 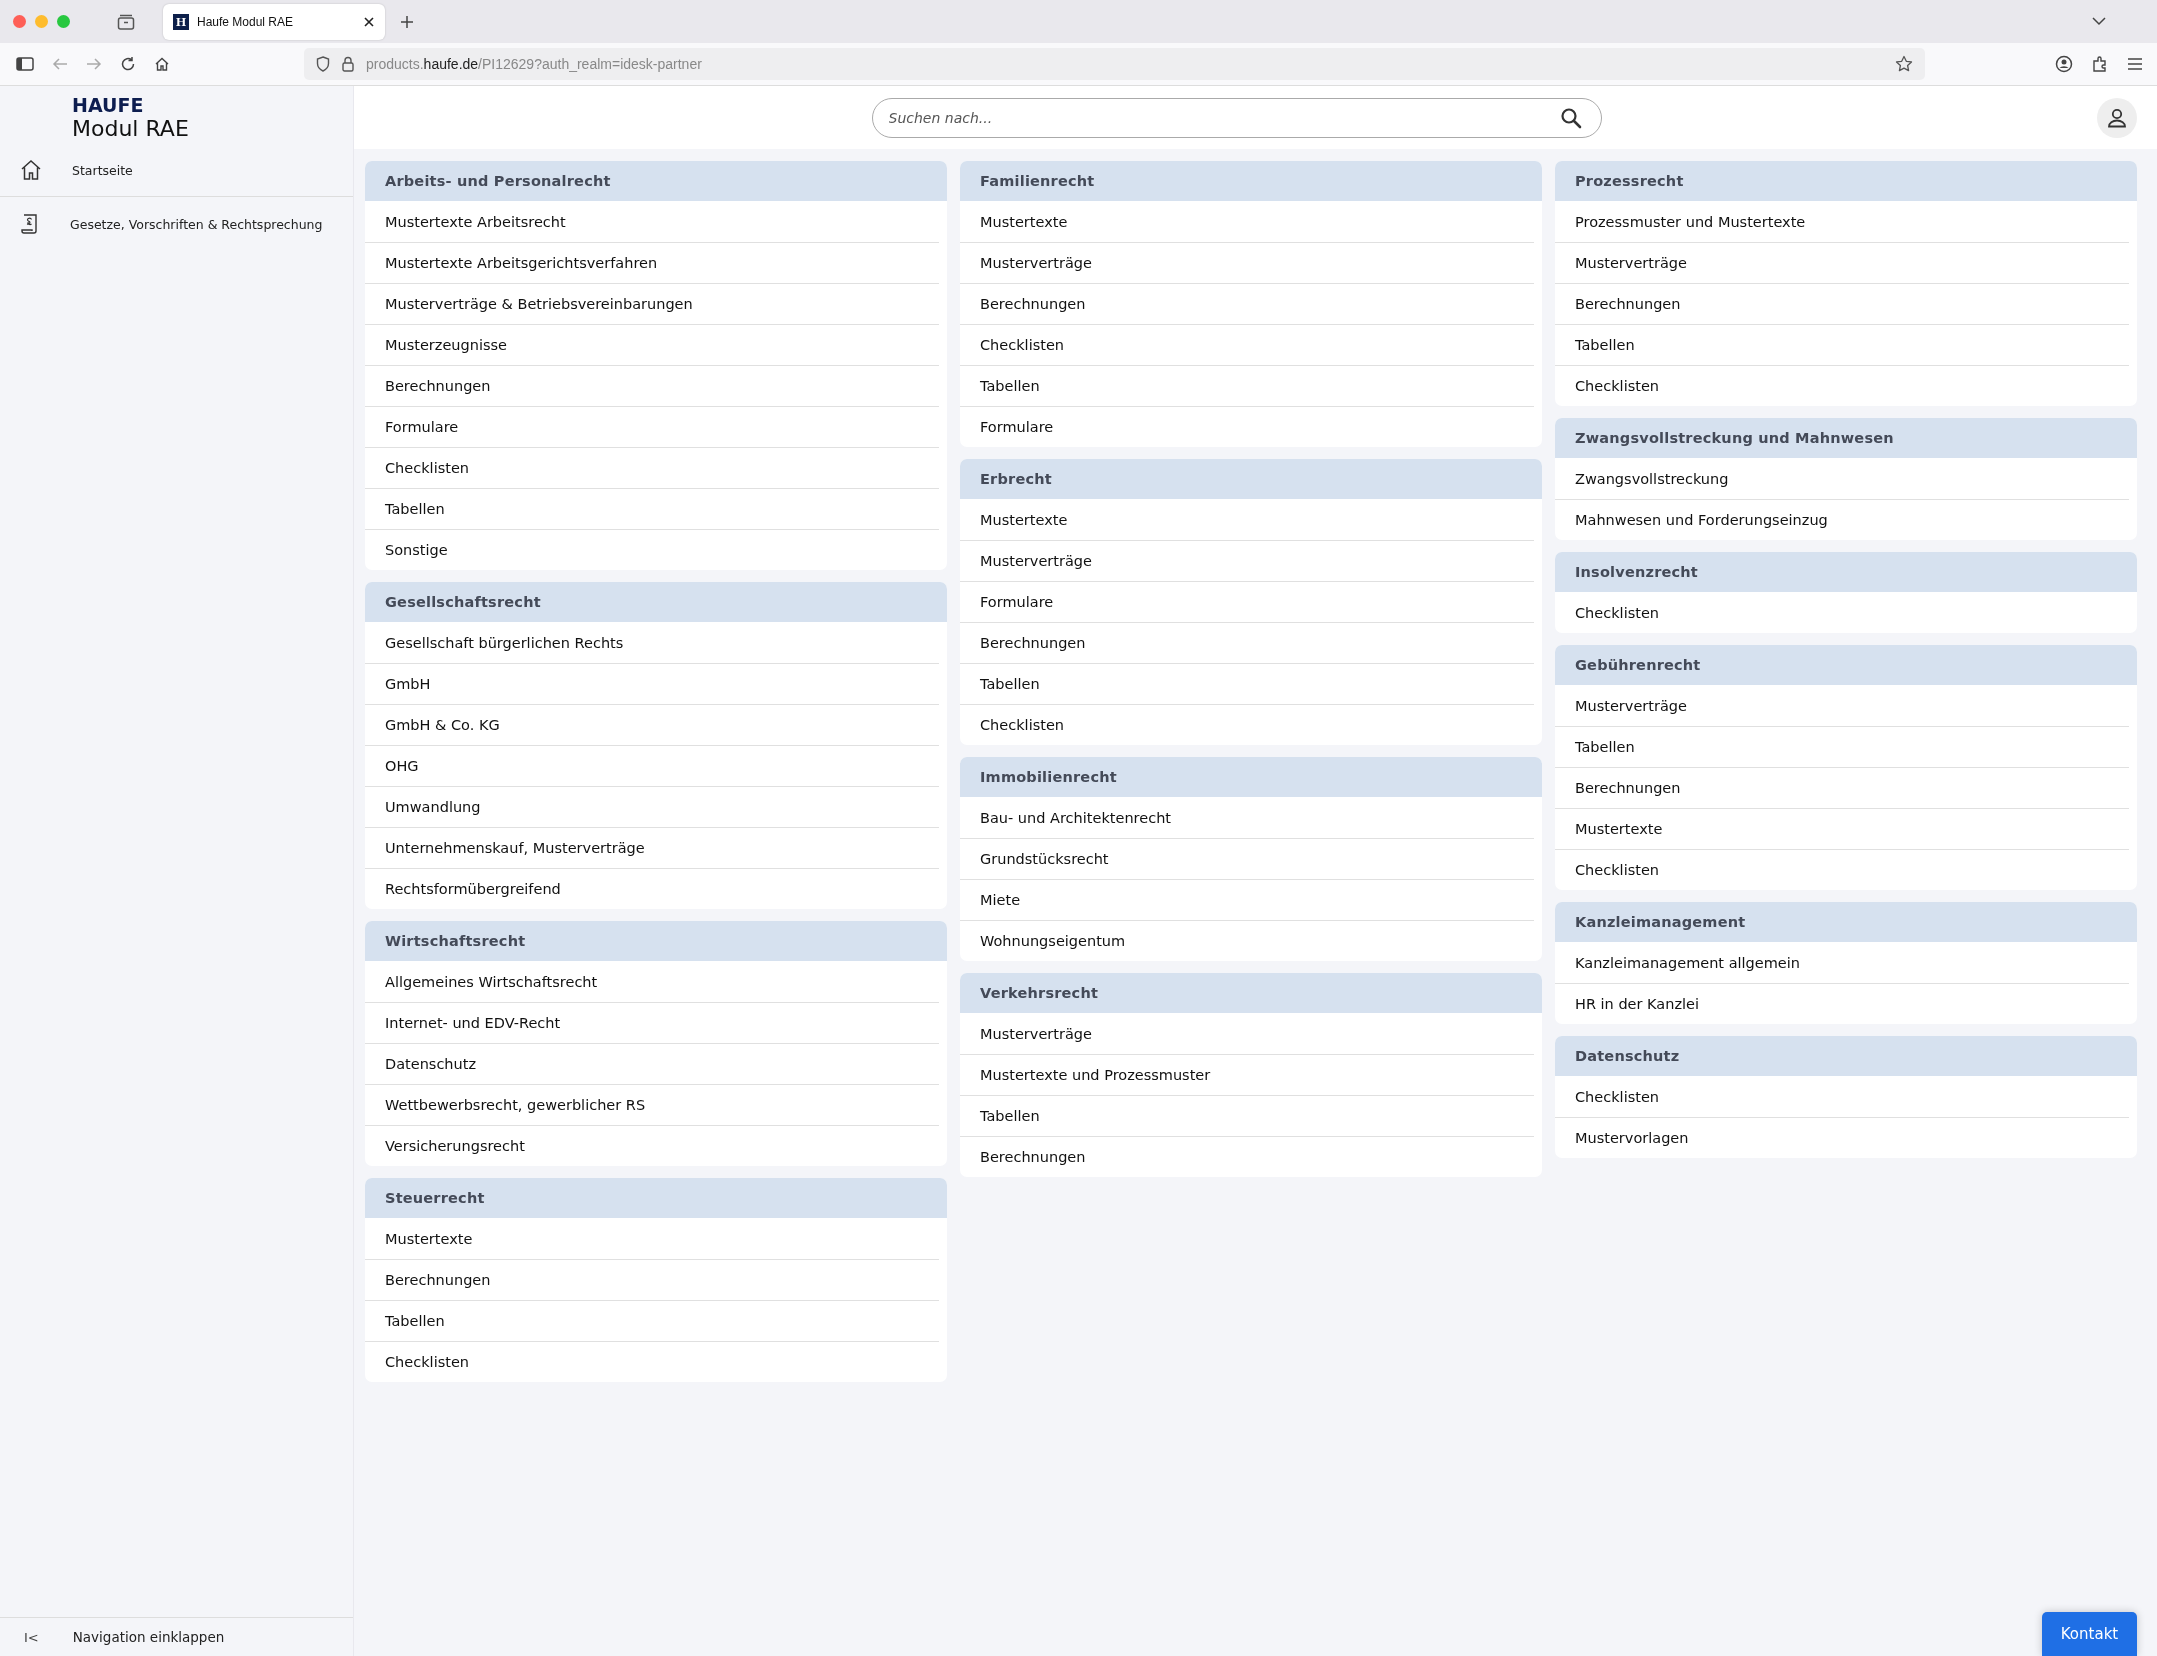 I want to click on category-link: Mustertexte Arbeitsrecht, so click(x=652, y=221).